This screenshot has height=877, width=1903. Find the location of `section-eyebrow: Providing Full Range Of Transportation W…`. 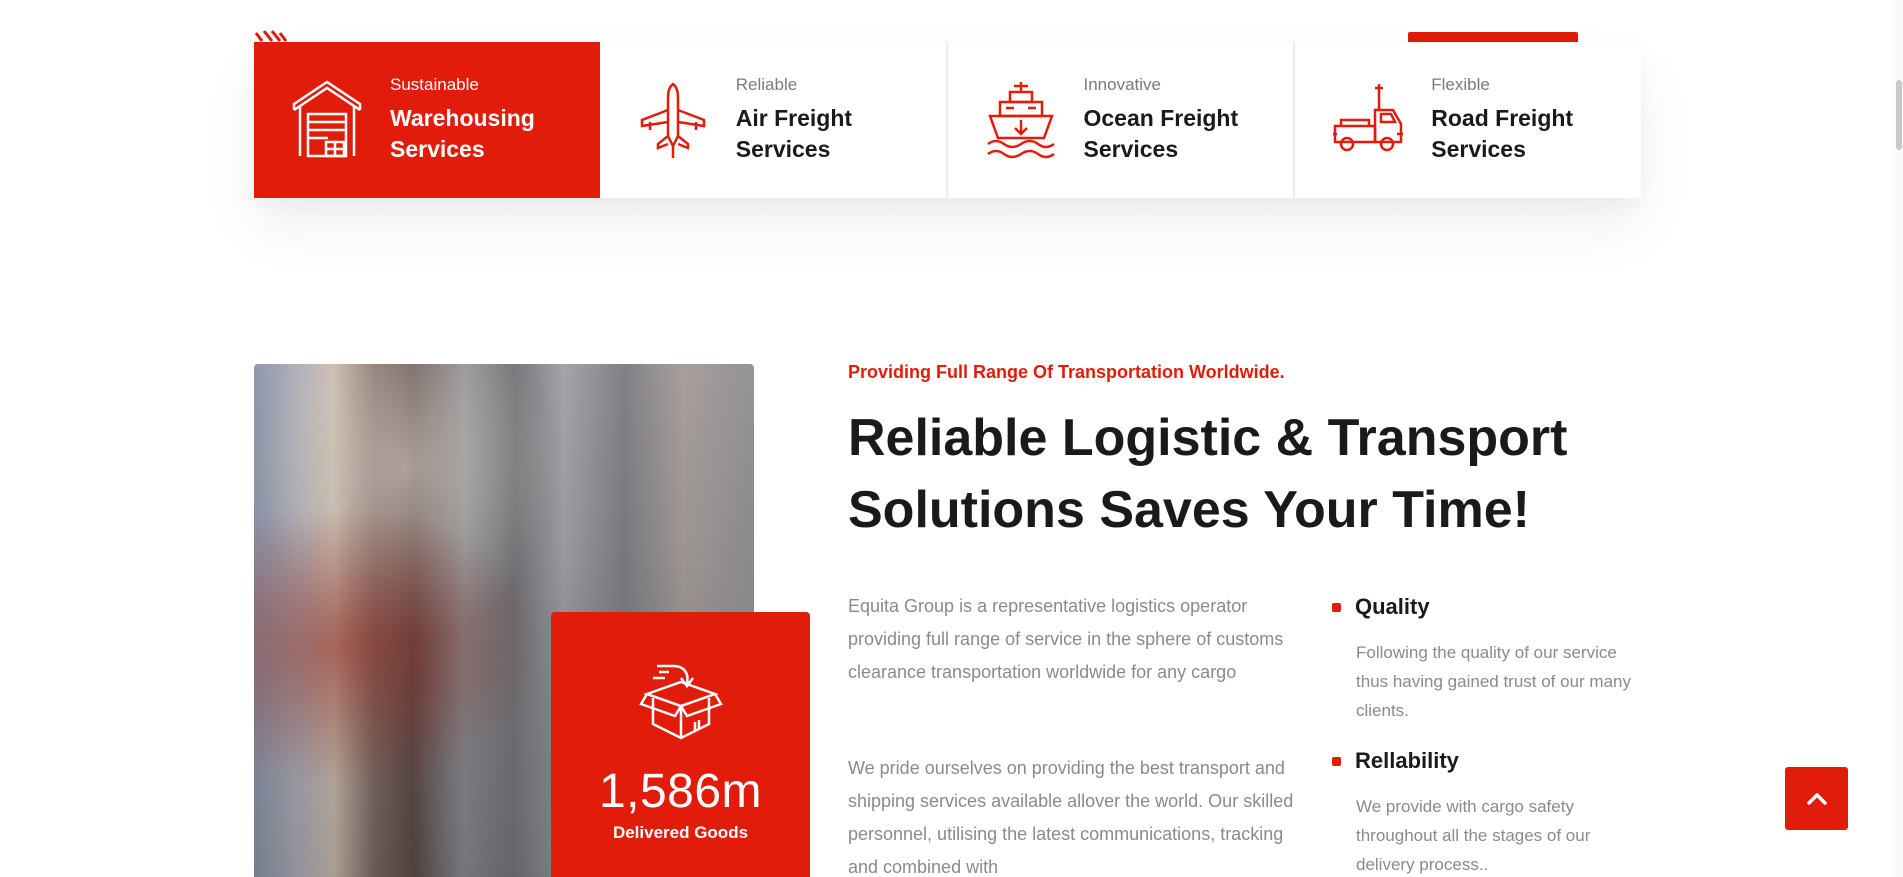

section-eyebrow: Providing Full Range Of Transportation W… is located at coordinates (1066, 372).